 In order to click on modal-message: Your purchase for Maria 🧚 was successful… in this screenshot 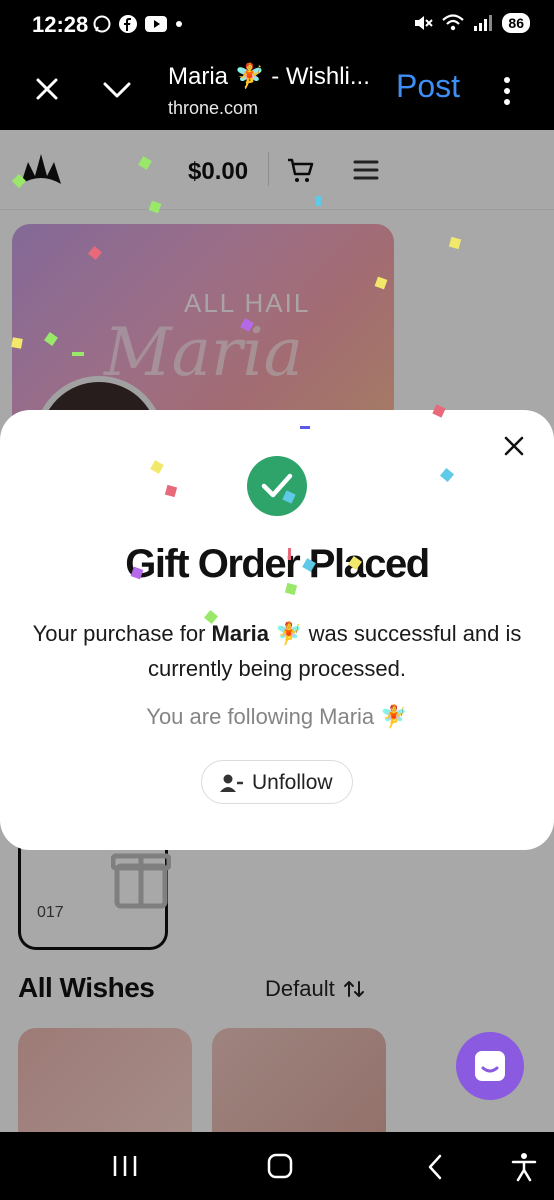, I will do `click(277, 651)`.